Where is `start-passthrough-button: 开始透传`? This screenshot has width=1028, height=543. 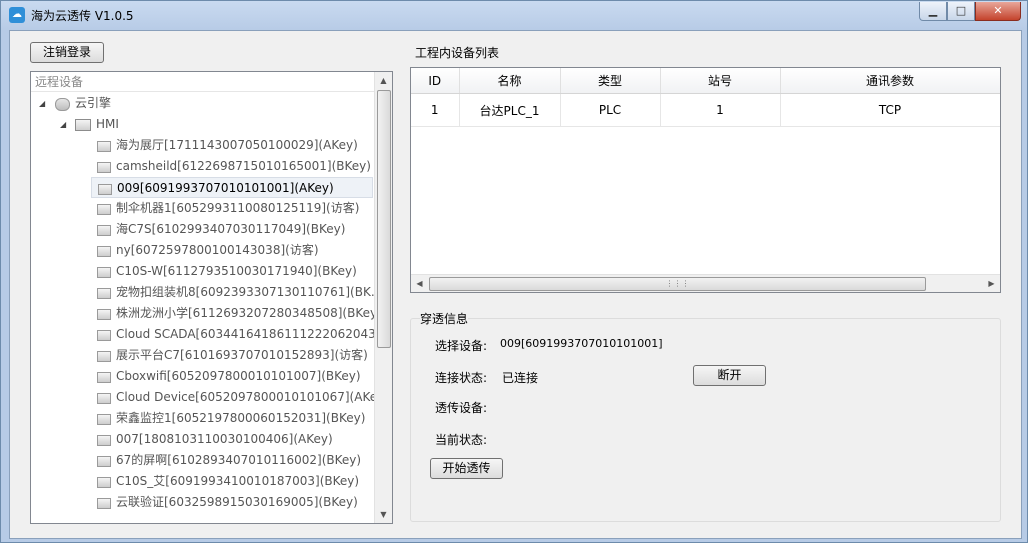
start-passthrough-button: 开始透传 is located at coordinates (466, 468).